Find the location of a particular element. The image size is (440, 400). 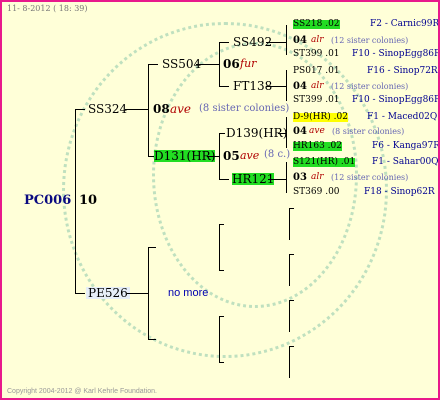

no-more-label: no more is located at coordinates (188, 293).